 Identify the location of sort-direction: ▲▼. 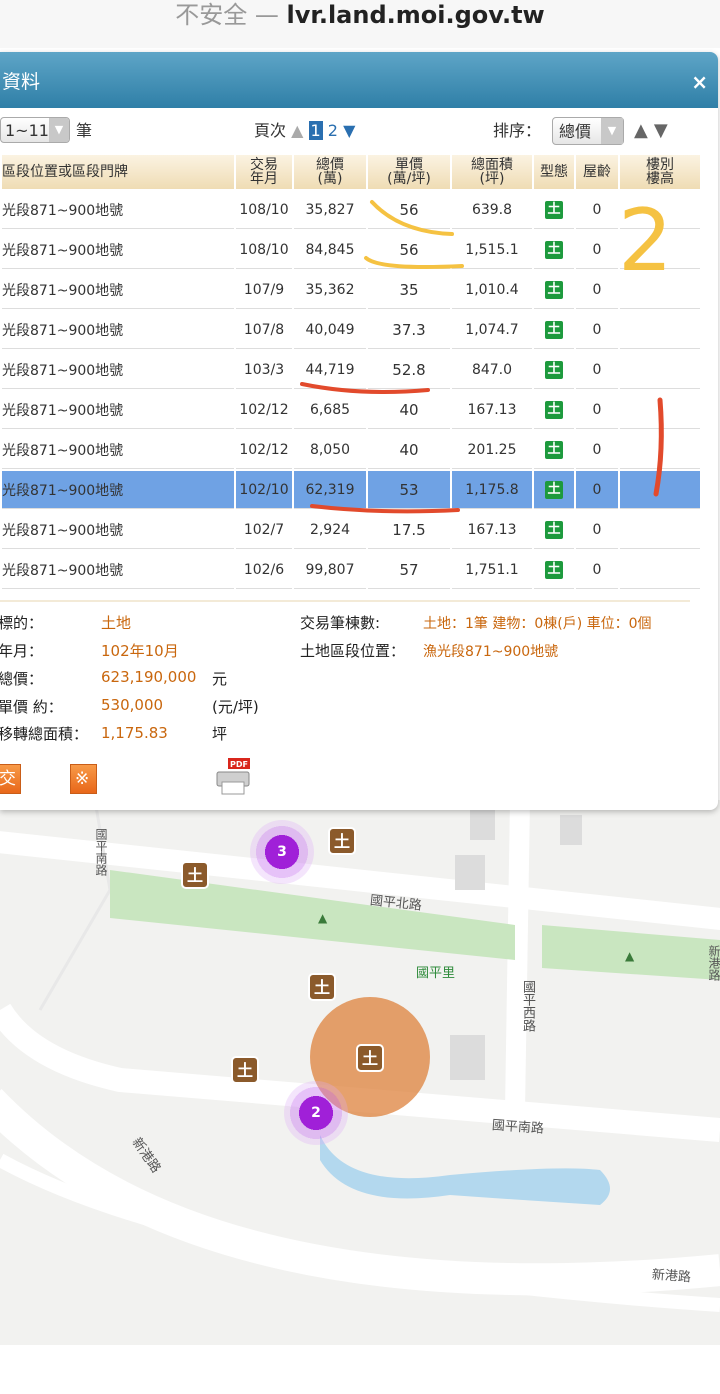
(654, 131).